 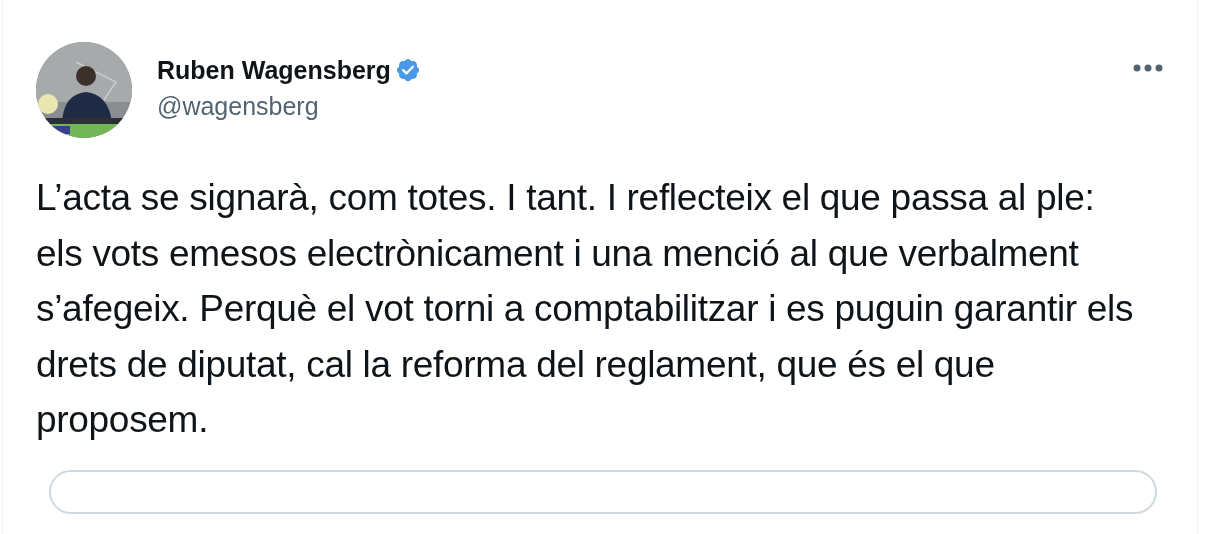 What do you see at coordinates (1148, 68) in the screenshot?
I see `more-options-icon` at bounding box center [1148, 68].